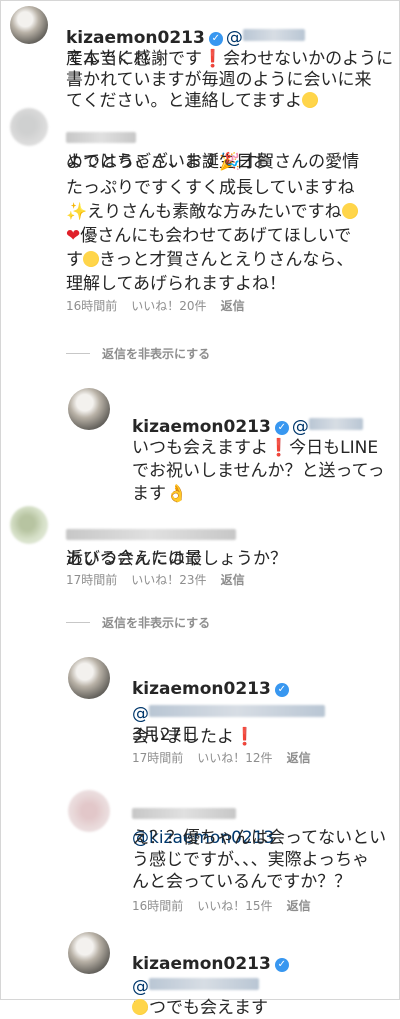 The height and width of the screenshot is (1019, 400). I want to click on reply-3-text-3: んと会っているんですか？？, so click(242, 882).